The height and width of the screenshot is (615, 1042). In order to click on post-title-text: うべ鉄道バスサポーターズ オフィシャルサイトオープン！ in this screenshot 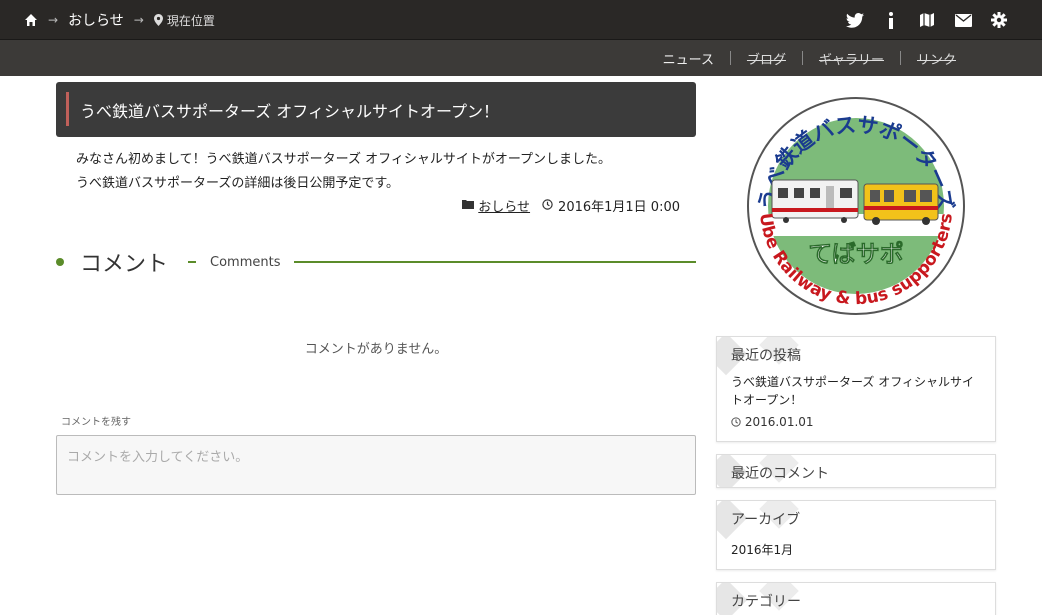, I will do `click(290, 111)`.